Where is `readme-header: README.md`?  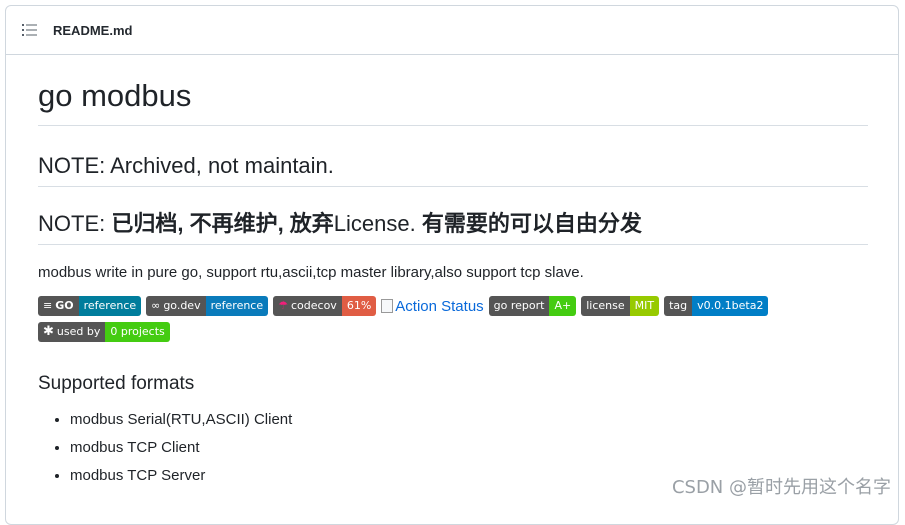 readme-header: README.md is located at coordinates (452, 30).